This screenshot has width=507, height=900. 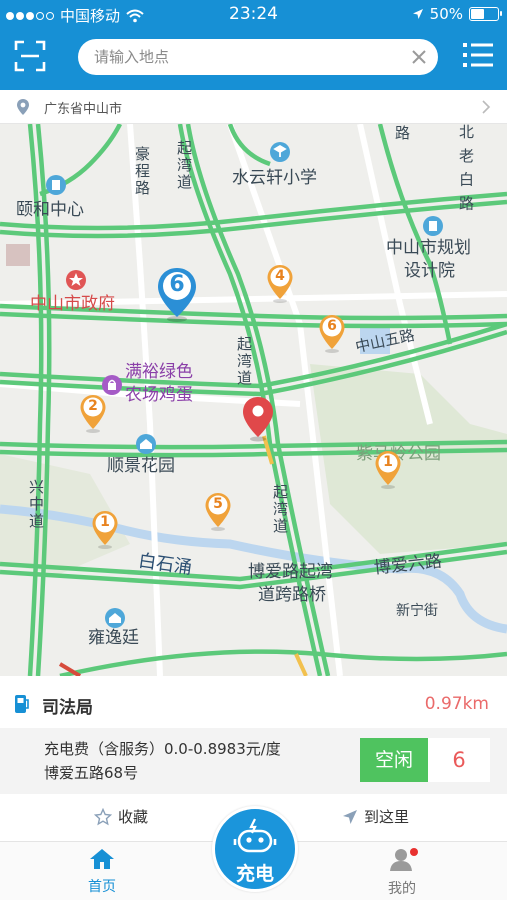 I want to click on search-box, so click(x=258, y=57).